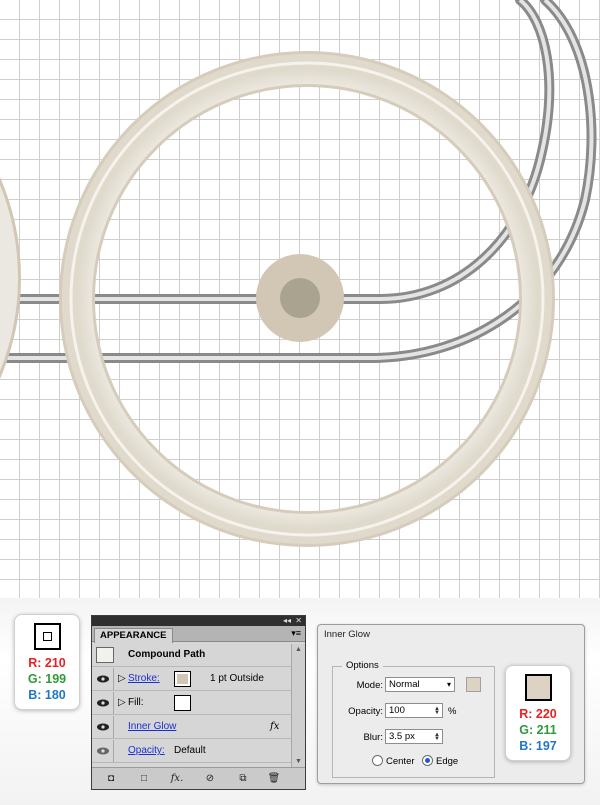 The image size is (600, 805). Describe the element at coordinates (414, 710) in the screenshot. I see `opacity-input: 100 ▲ ▼` at that location.